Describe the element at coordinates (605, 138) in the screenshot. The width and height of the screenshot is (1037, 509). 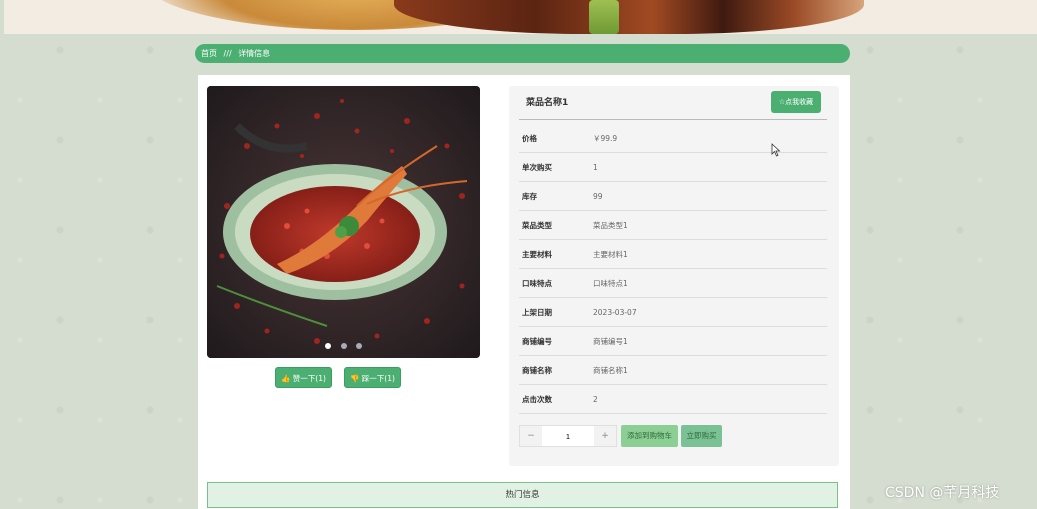
I see `field-value: ￥99.9` at that location.